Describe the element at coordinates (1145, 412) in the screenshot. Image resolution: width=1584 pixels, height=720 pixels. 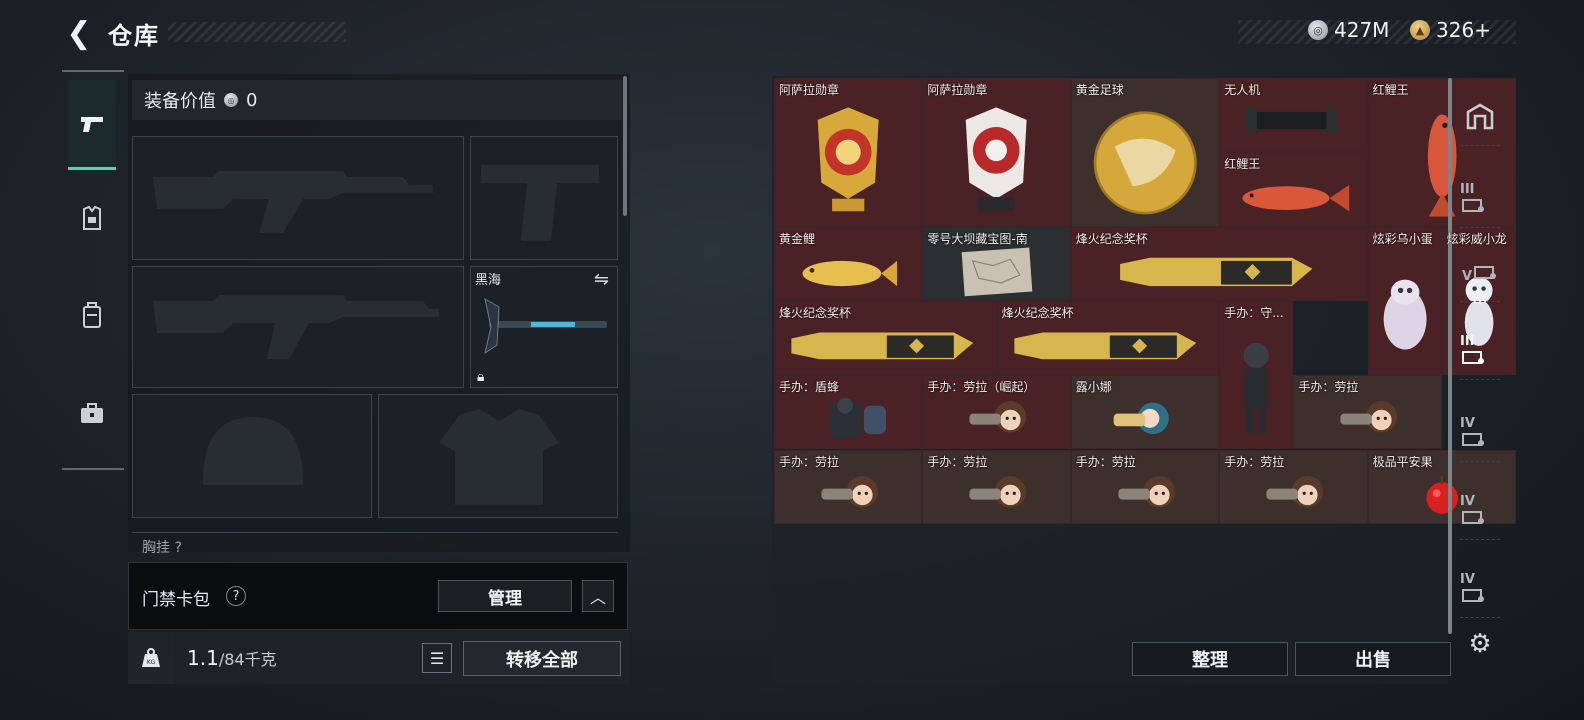
I see `storage-item: 露小娜` at that location.